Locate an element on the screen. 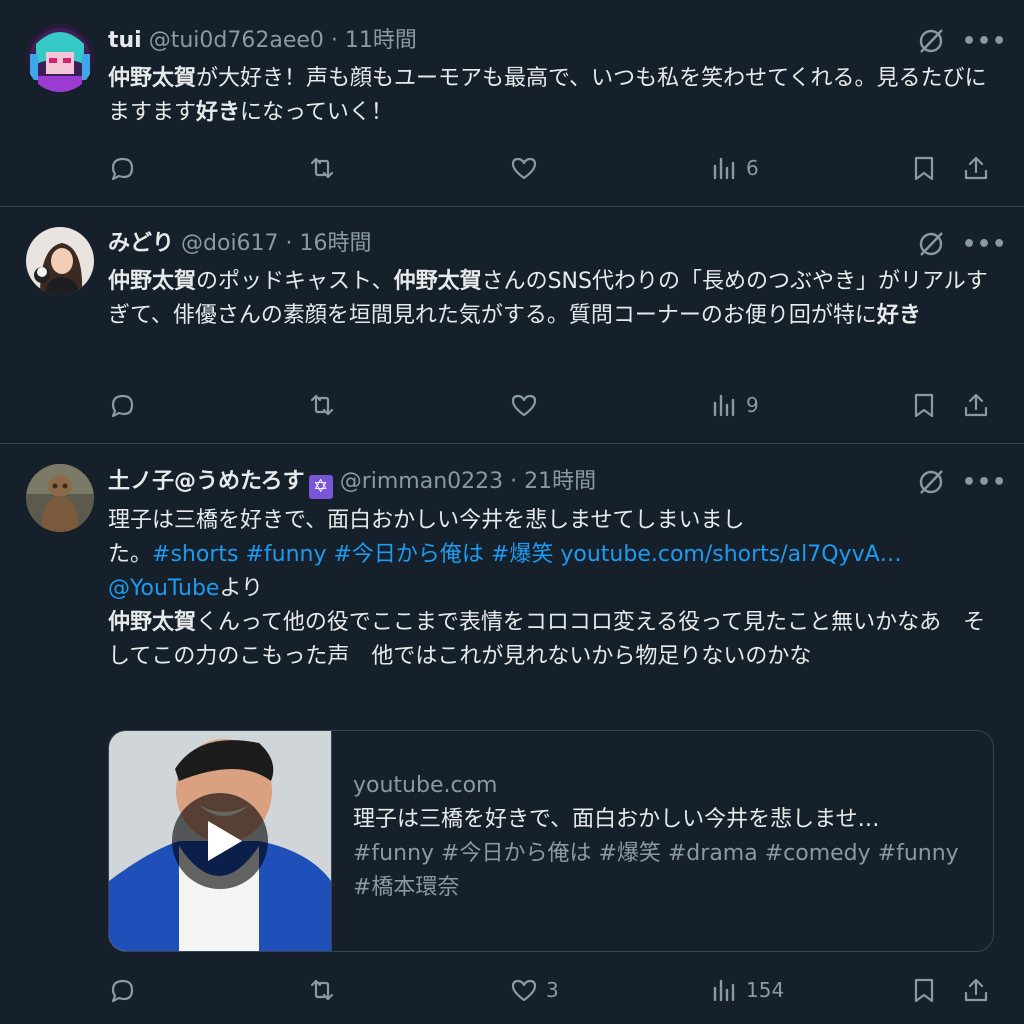 The width and height of the screenshot is (1024, 1024). text-fragment: た。 is located at coordinates (130, 554).